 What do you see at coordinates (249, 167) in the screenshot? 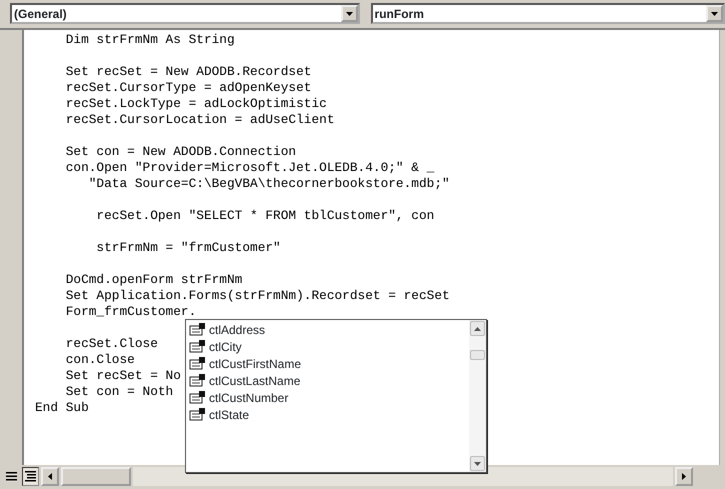
I see `code-line: con.Open "Provider=Microsoft.Jet.OLEDB.4.0;" & _` at bounding box center [249, 167].